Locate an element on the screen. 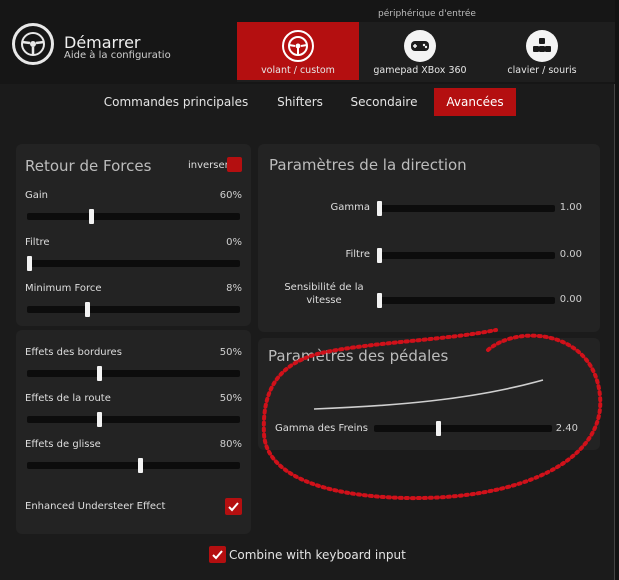 This screenshot has width=619, height=580. tab-main-controls: Commandes principales is located at coordinates (176, 102).